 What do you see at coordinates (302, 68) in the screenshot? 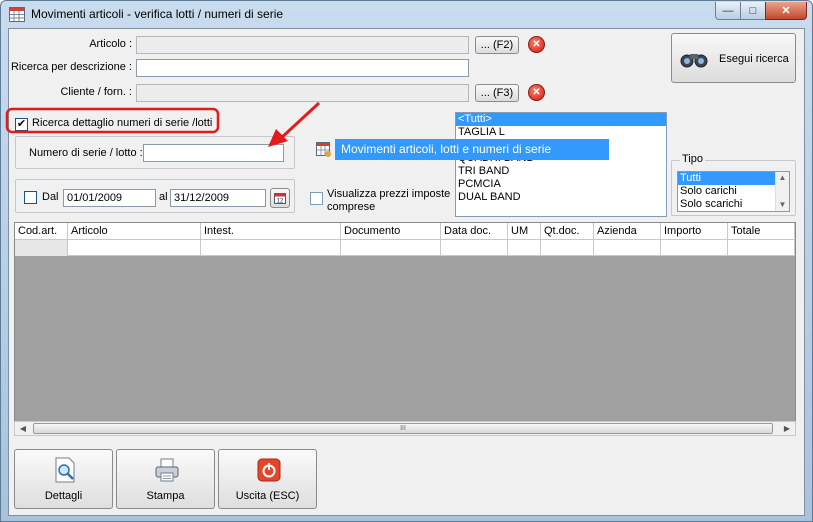
I see `descrizione-field` at bounding box center [302, 68].